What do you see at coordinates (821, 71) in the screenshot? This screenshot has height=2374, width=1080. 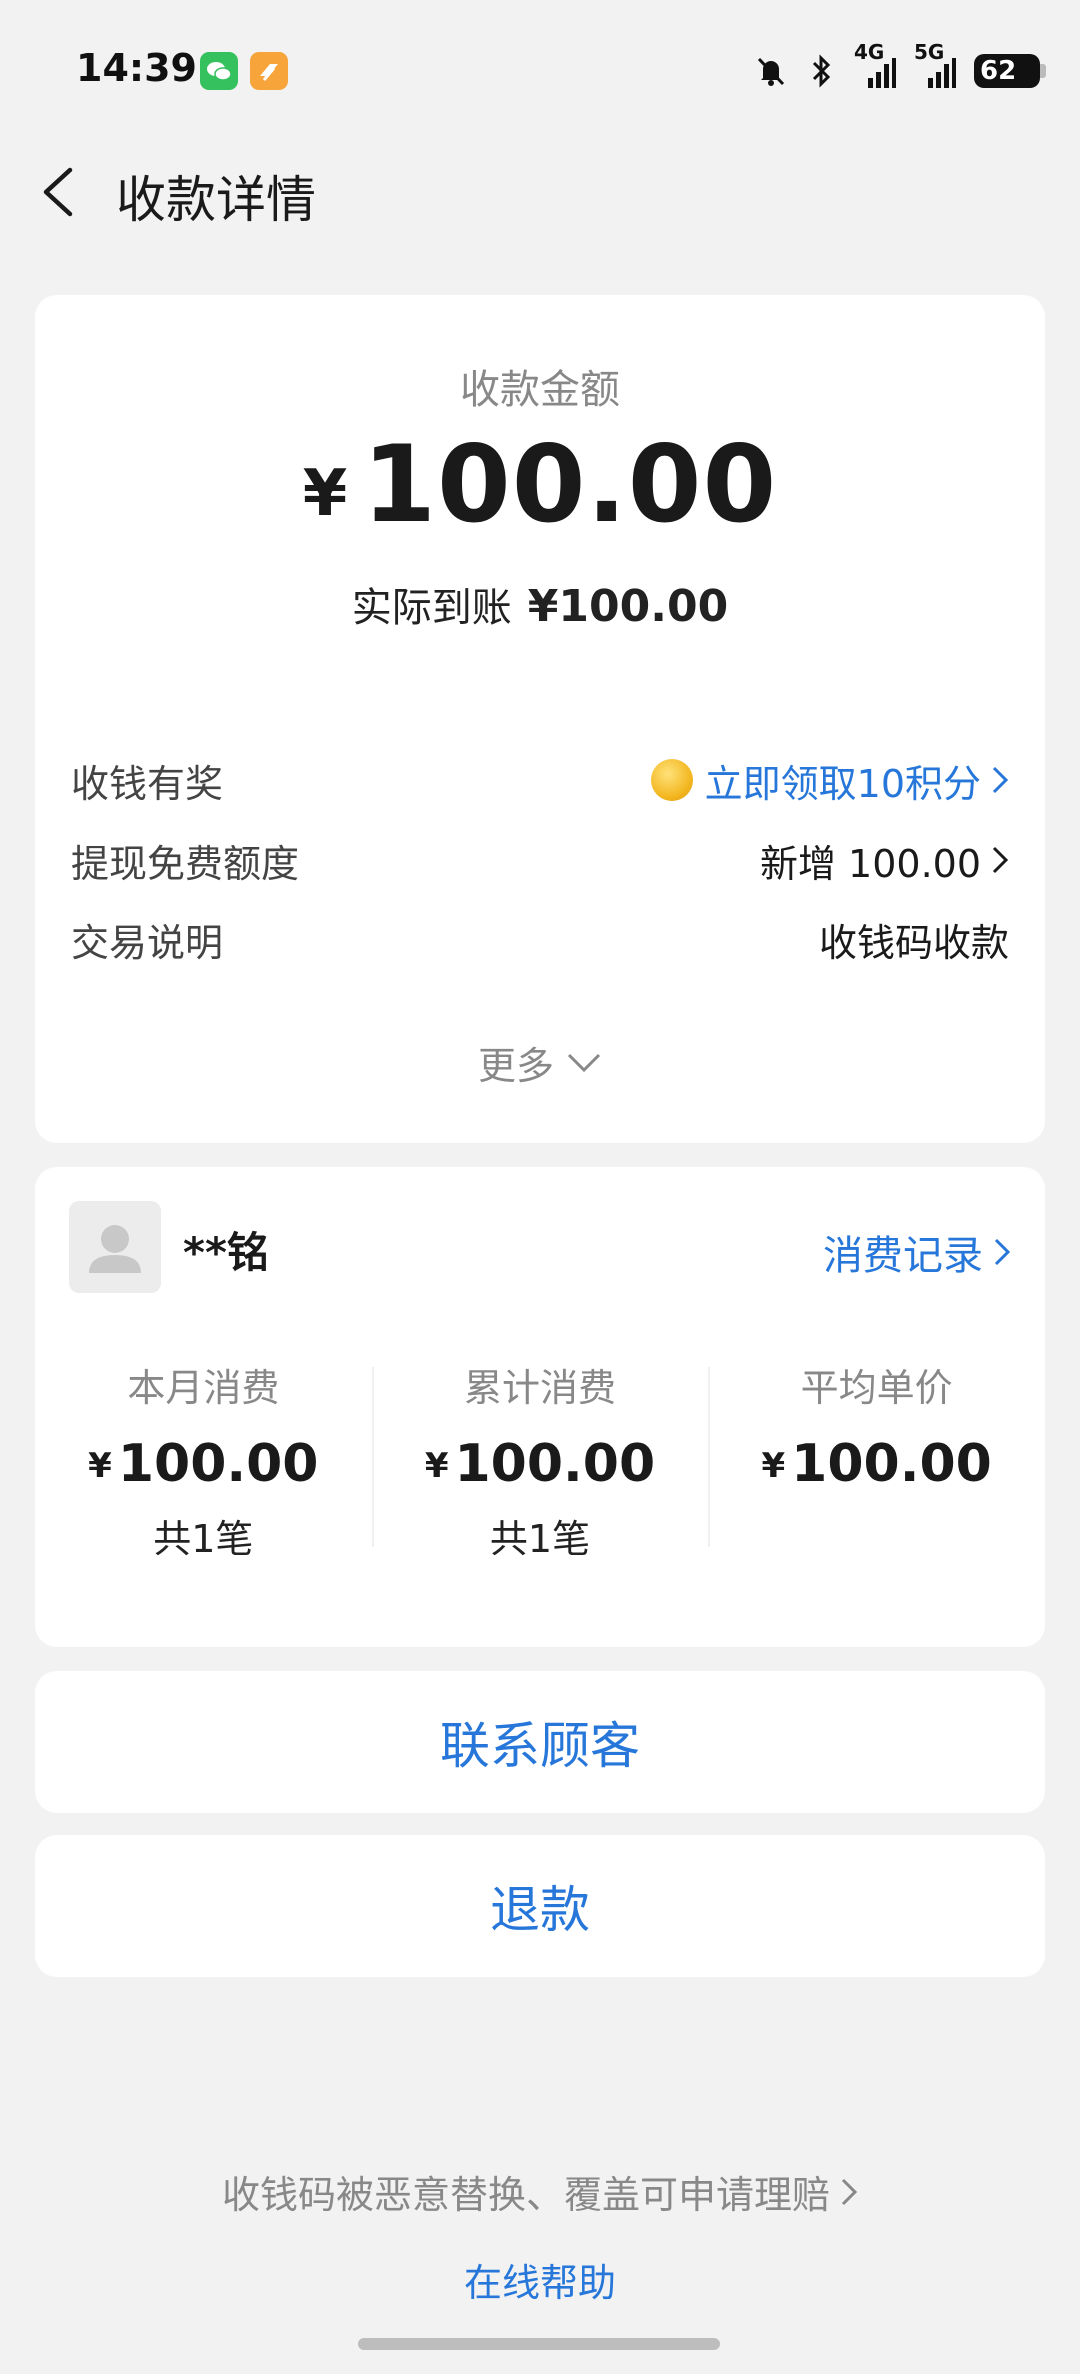 I see `bluetooth-icon` at bounding box center [821, 71].